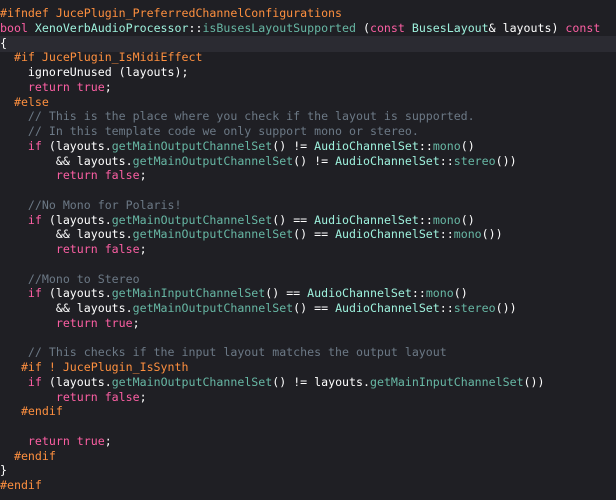 The width and height of the screenshot is (616, 500). Describe the element at coordinates (308, 205) in the screenshot. I see `code-line: //No Mono for Polaris!` at that location.